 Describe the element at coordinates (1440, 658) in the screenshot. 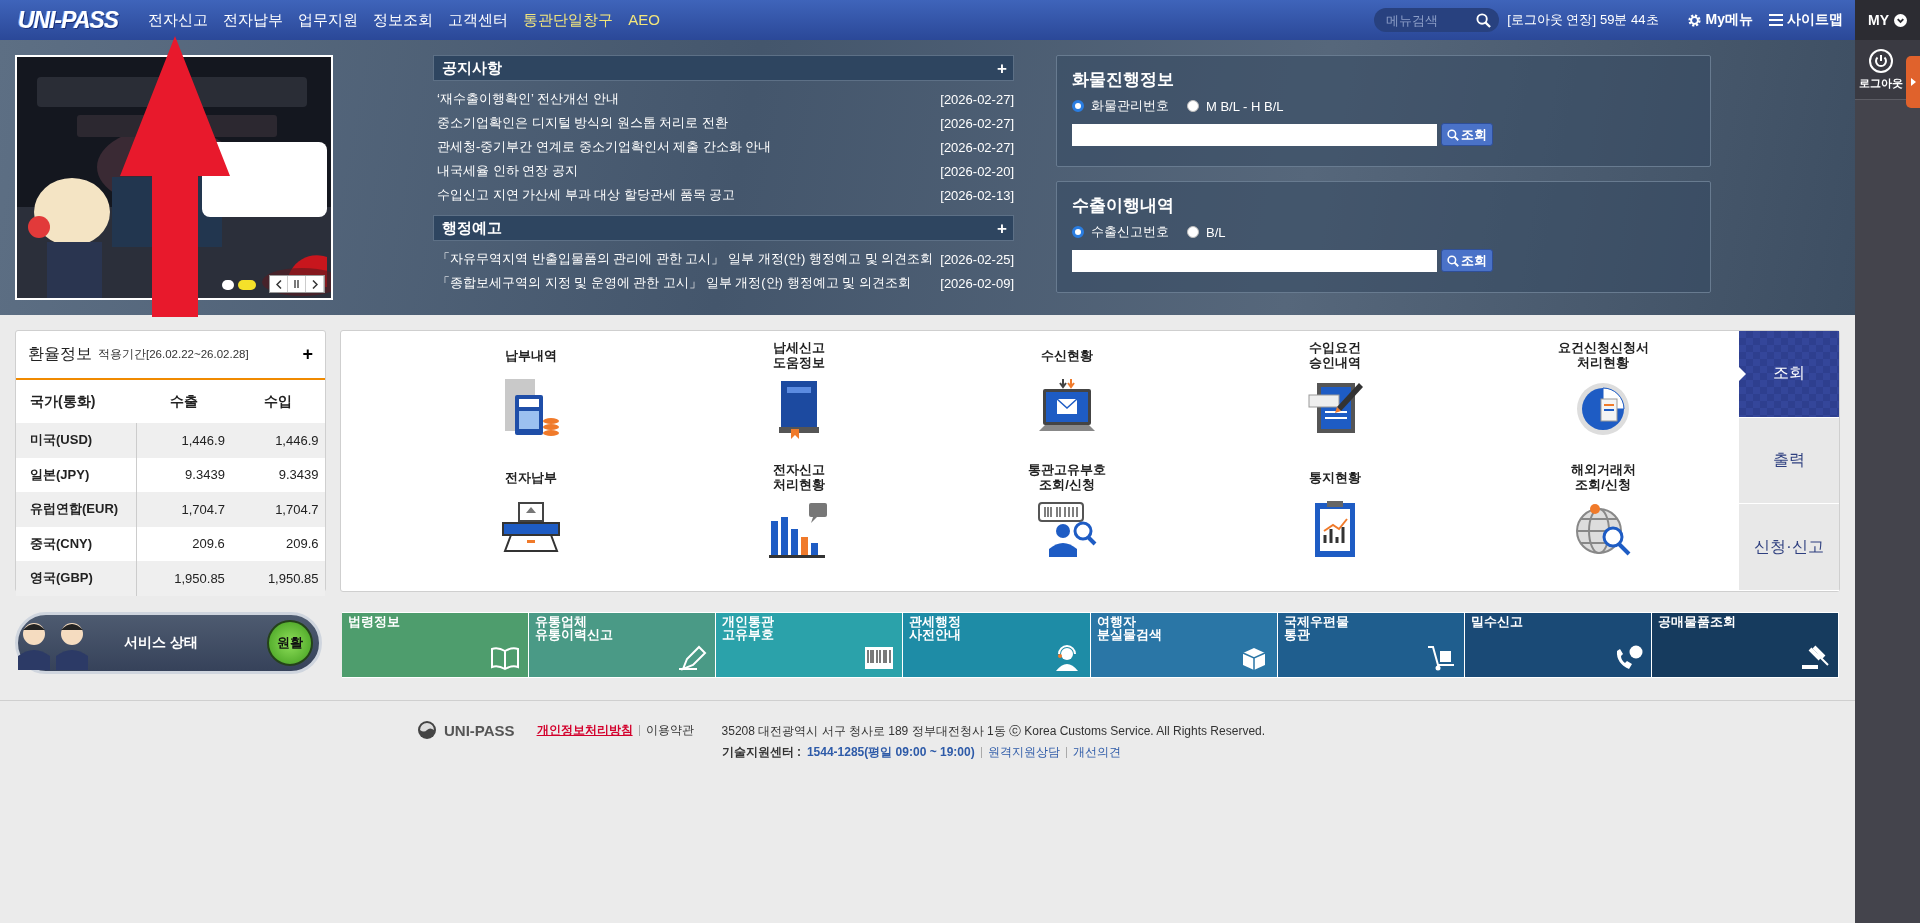

I see `hand-truck-icon` at that location.